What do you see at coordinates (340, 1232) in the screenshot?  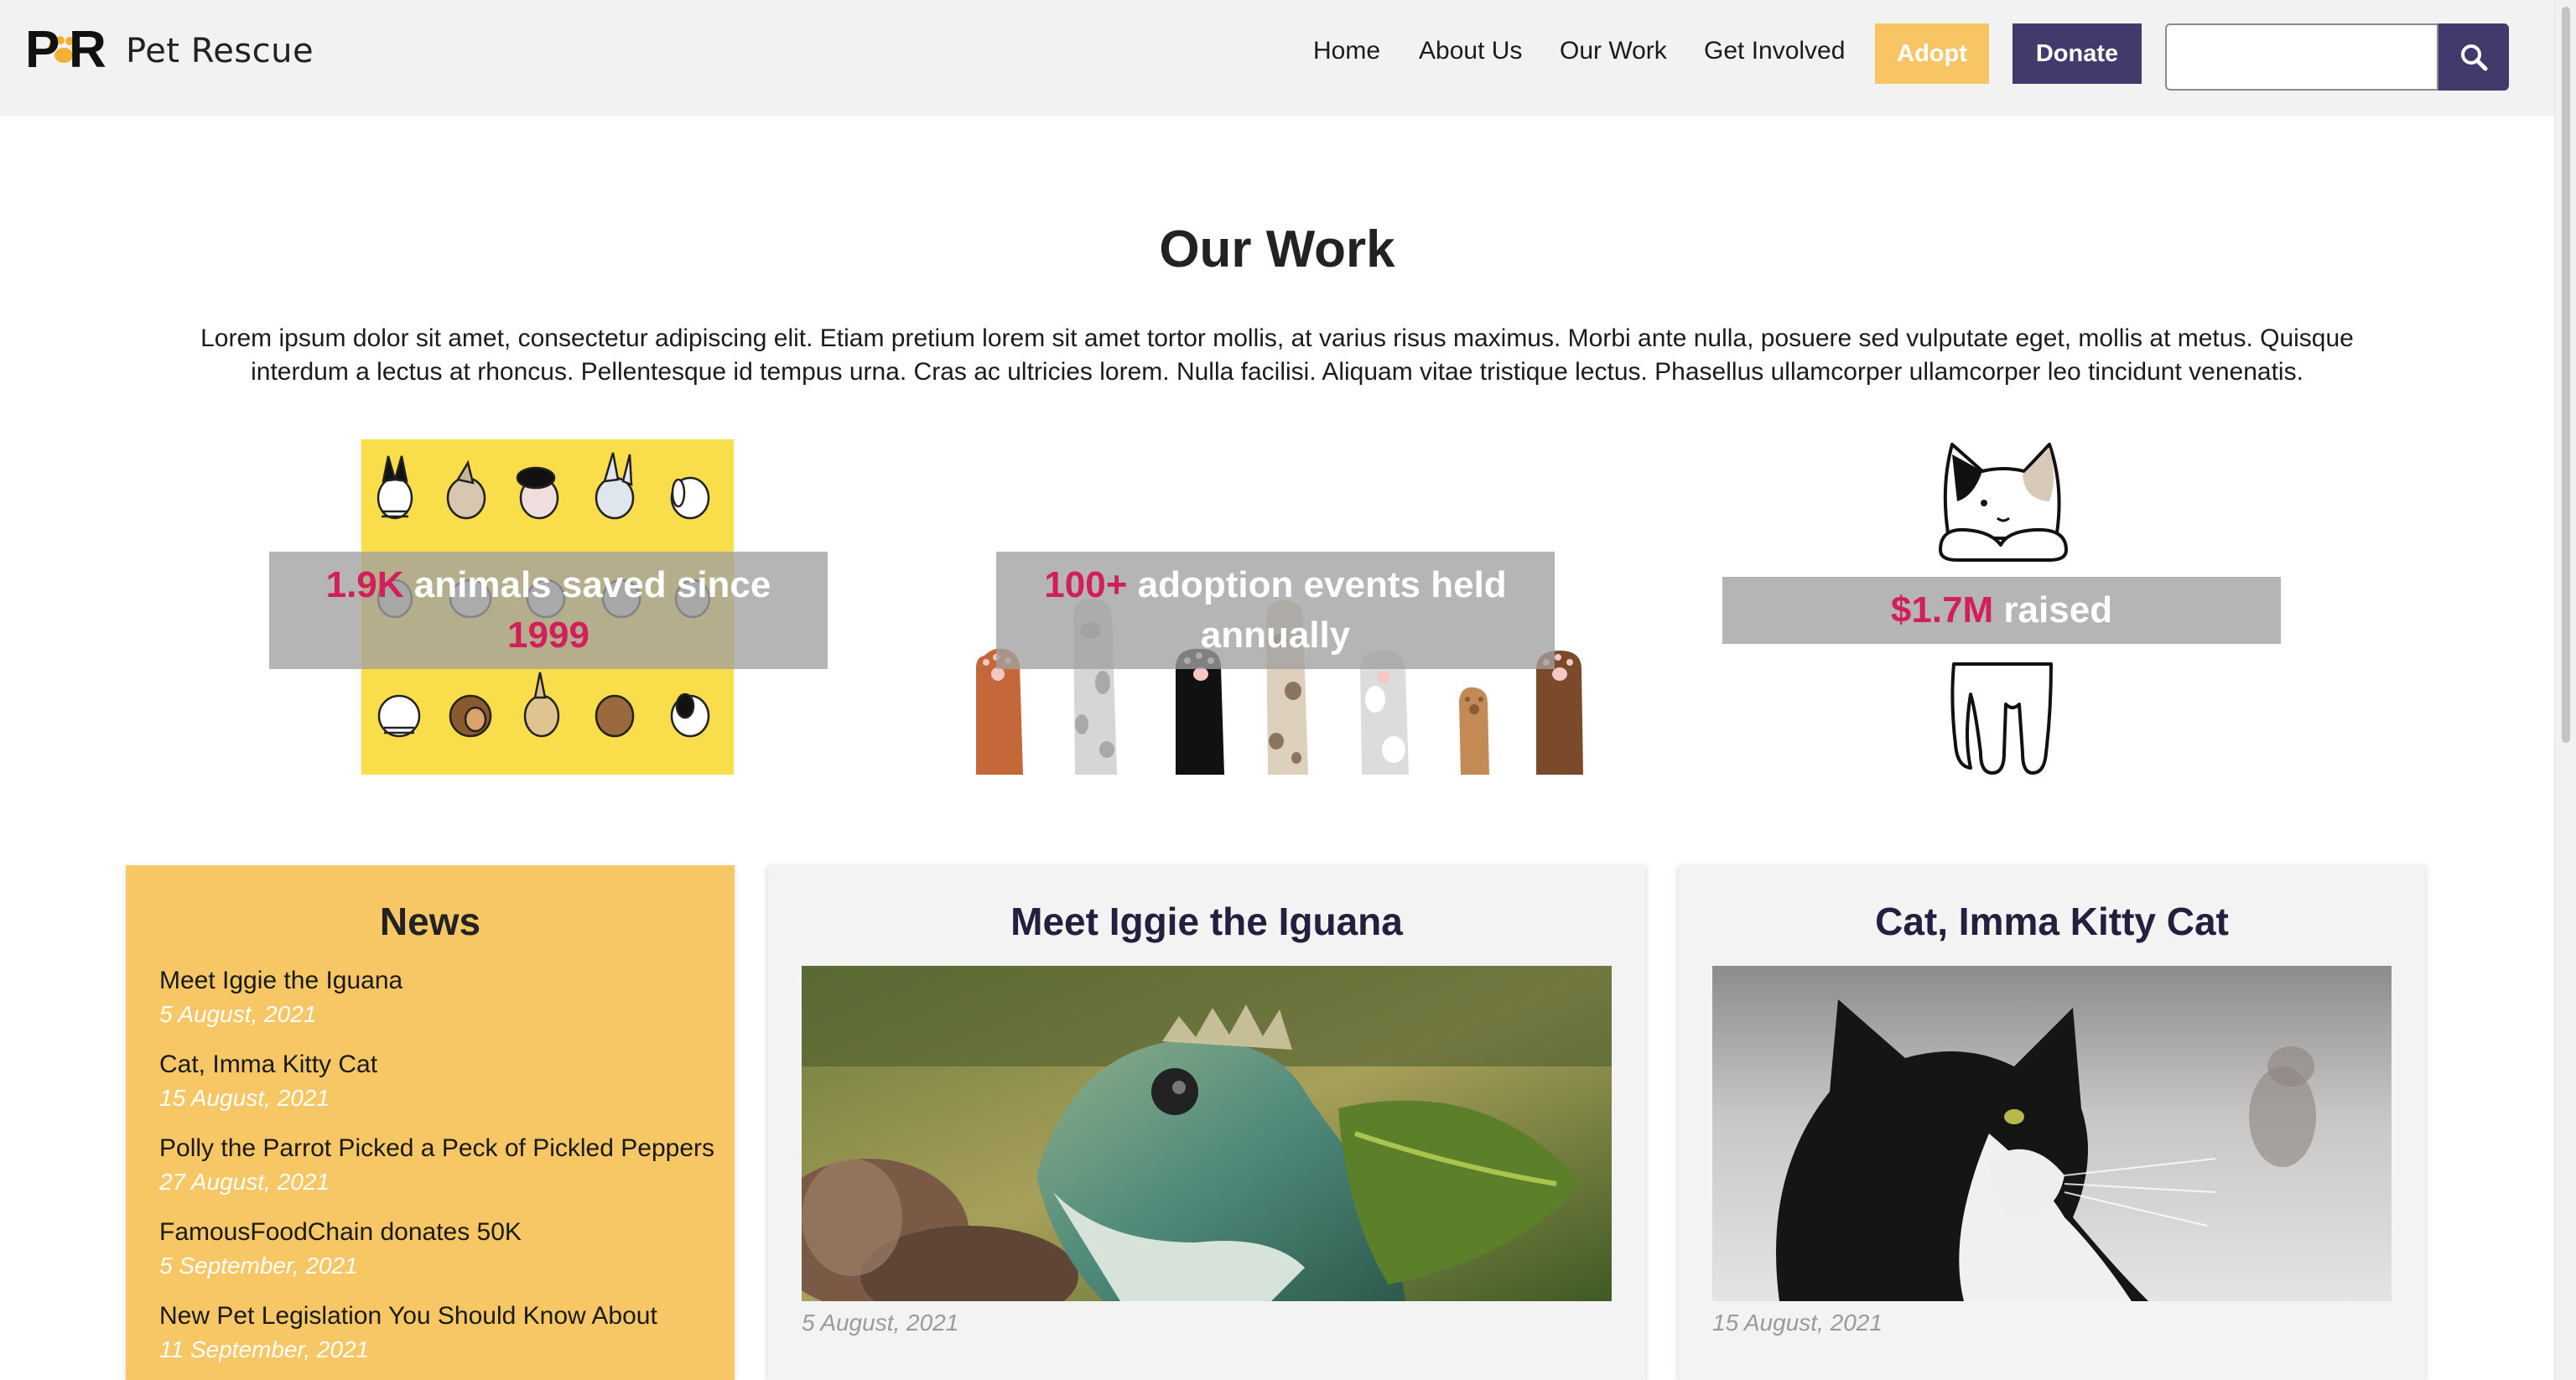 I see `news-item-title: FamousFoodChain donates 50K` at bounding box center [340, 1232].